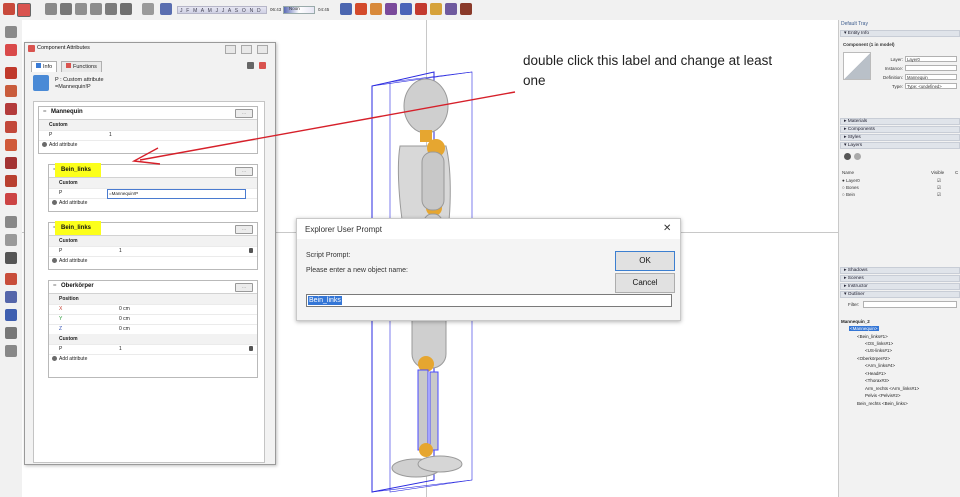 The image size is (960, 497). What do you see at coordinates (246, 49) in the screenshot?
I see `maximize-button` at bounding box center [246, 49].